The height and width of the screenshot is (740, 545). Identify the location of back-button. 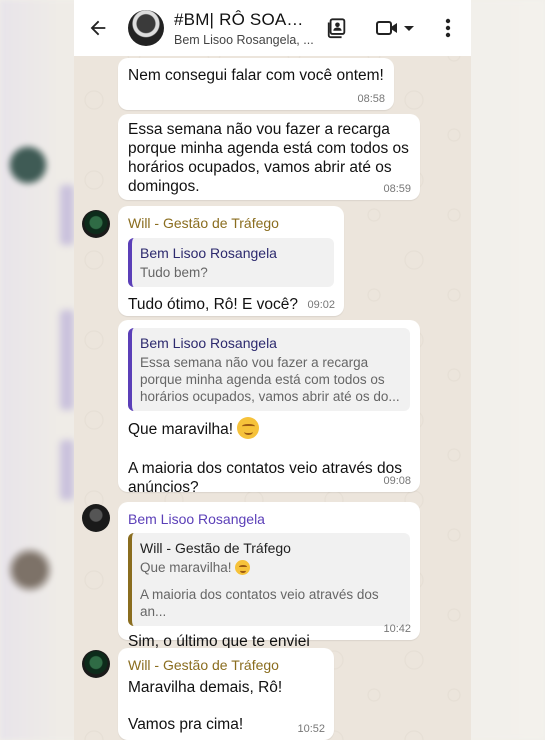
(98, 28).